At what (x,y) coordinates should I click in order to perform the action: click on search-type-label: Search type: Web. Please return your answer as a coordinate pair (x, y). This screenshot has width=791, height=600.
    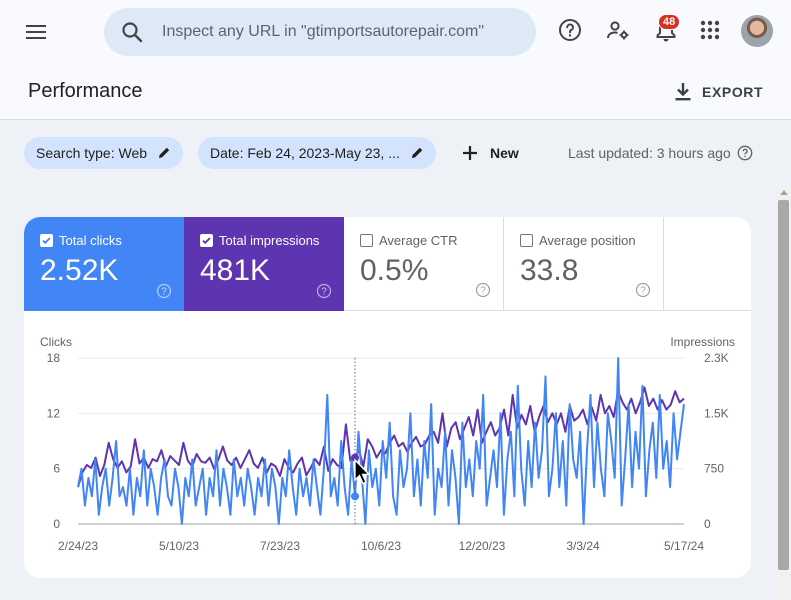
    Looking at the image, I should click on (92, 153).